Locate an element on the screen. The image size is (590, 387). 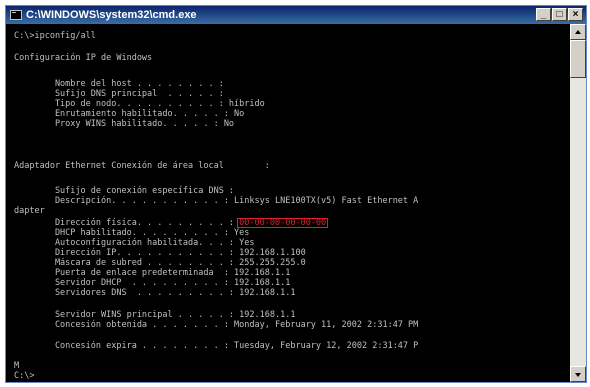
scroll-thumb is located at coordinates (578, 59).